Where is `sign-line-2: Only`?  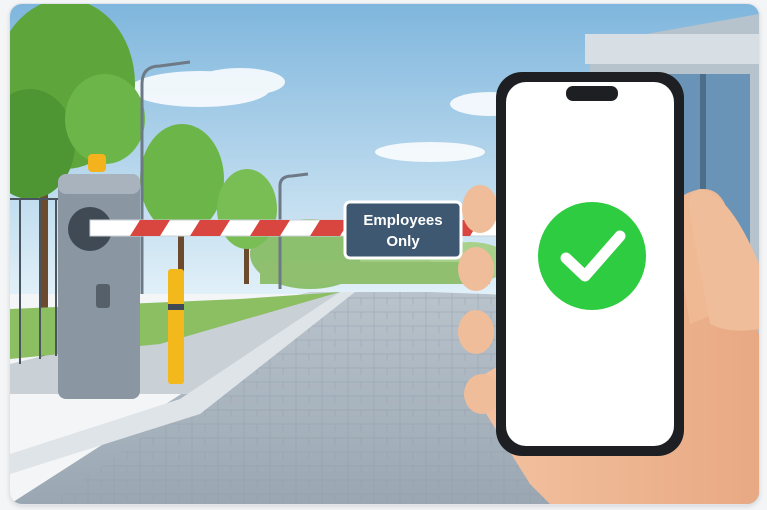
sign-line-2: Only is located at coordinates (403, 241).